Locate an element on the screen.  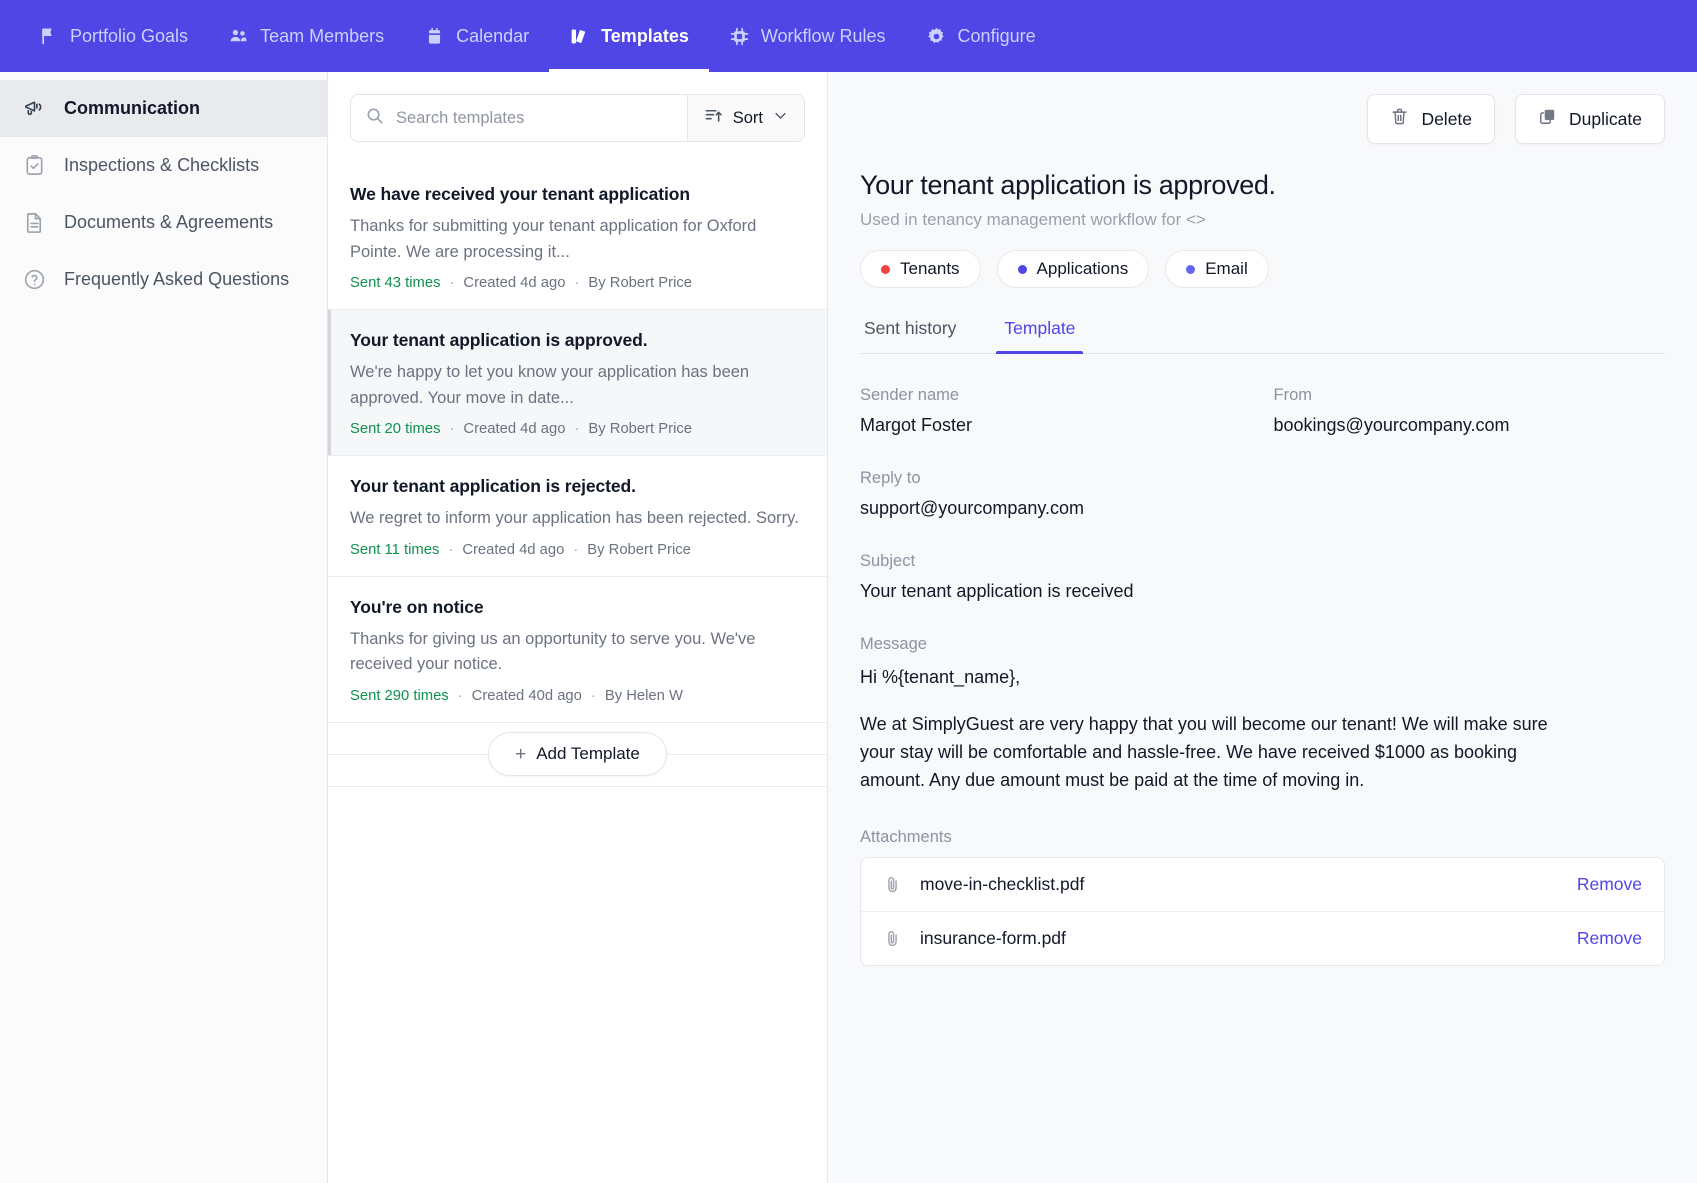
megaphone-icon is located at coordinates (34, 109).